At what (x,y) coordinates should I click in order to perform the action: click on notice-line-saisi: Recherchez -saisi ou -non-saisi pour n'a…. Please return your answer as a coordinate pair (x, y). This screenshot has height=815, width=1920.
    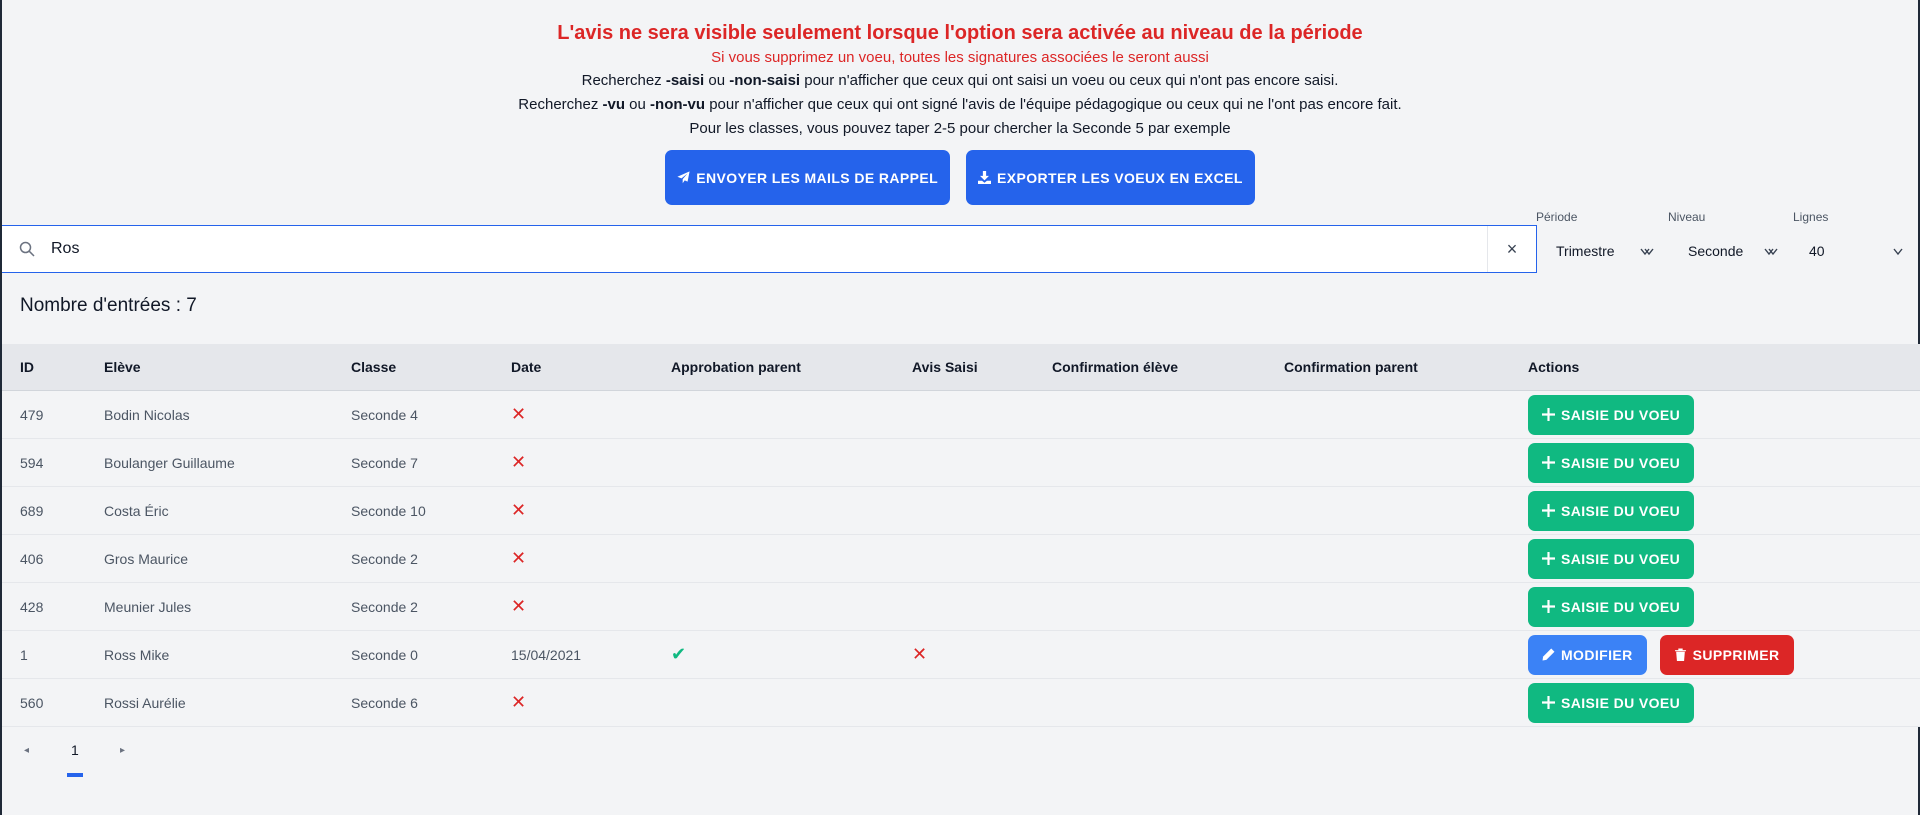
    Looking at the image, I should click on (960, 81).